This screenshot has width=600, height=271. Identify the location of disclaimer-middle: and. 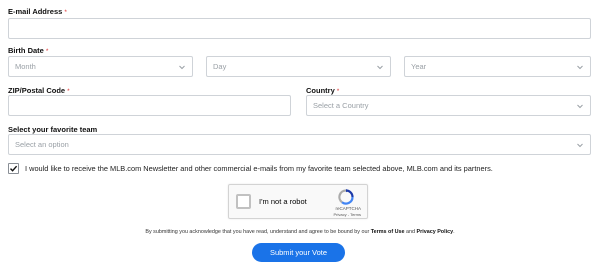
(410, 232).